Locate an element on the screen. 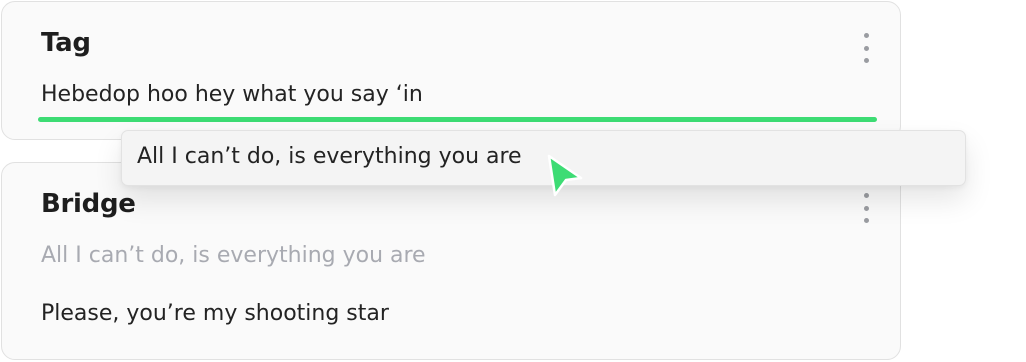  lyric-line-placeholder: All I can’t do, is everything you are is located at coordinates (233, 255).